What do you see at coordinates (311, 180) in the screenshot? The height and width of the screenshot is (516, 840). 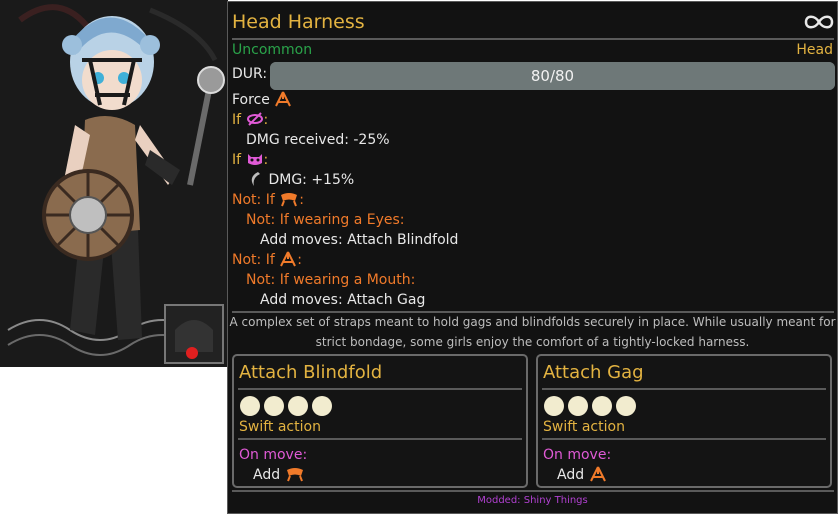 I see `condition-2-effect-text: DMG: +15%` at bounding box center [311, 180].